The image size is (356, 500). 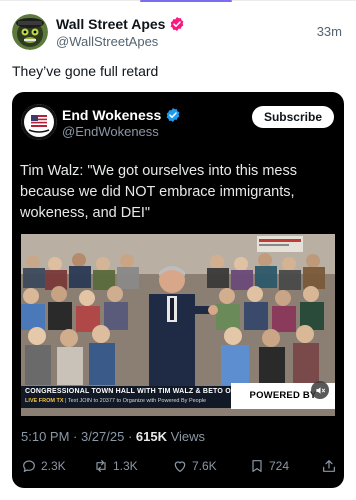 What do you see at coordinates (30, 32) in the screenshot?
I see `avatar` at bounding box center [30, 32].